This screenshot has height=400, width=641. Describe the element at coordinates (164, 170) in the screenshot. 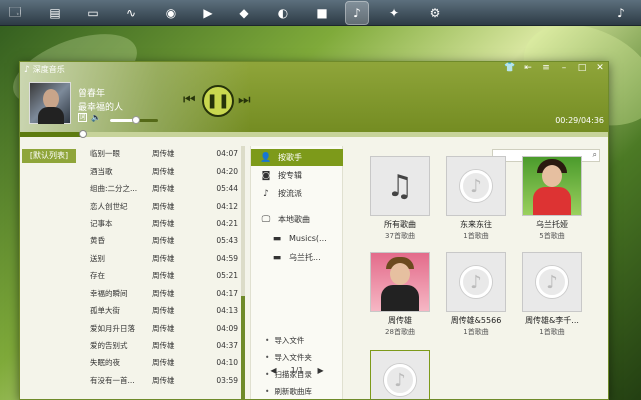

I see `song-row: 酒当歌 周传雄 04:20` at that location.